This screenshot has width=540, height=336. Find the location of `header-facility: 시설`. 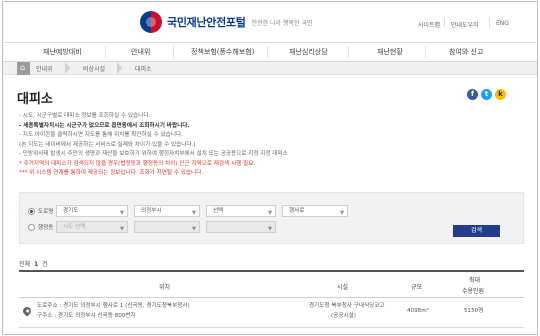

header-facility: 시설 is located at coordinates (343, 287).